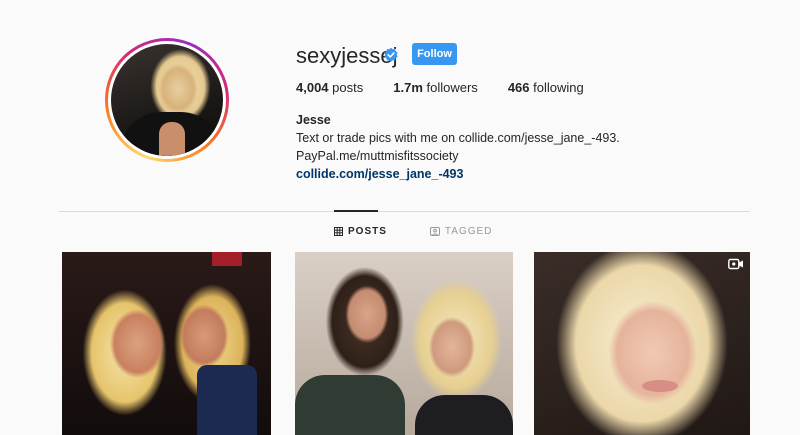  Describe the element at coordinates (313, 120) in the screenshot. I see `profile-full-name: Jesse` at that location.